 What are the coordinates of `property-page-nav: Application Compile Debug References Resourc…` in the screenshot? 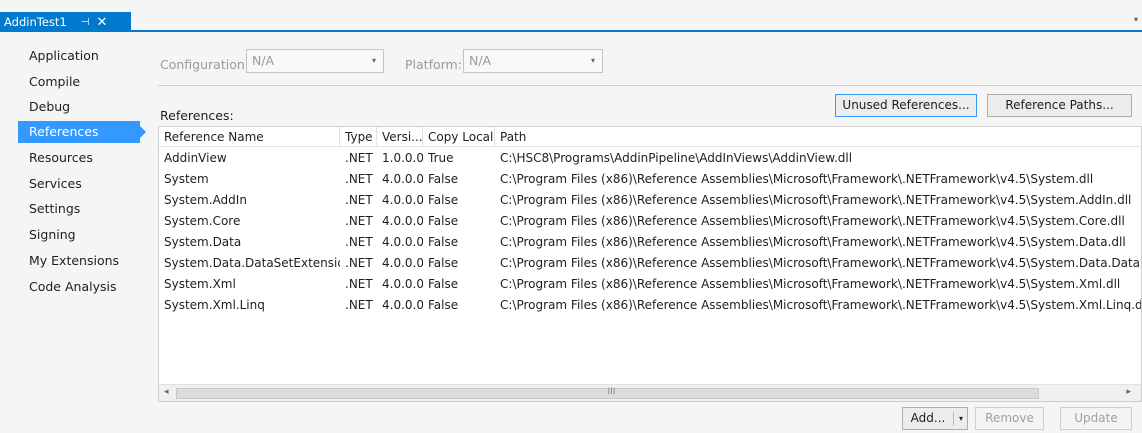 It's located at (73, 233).